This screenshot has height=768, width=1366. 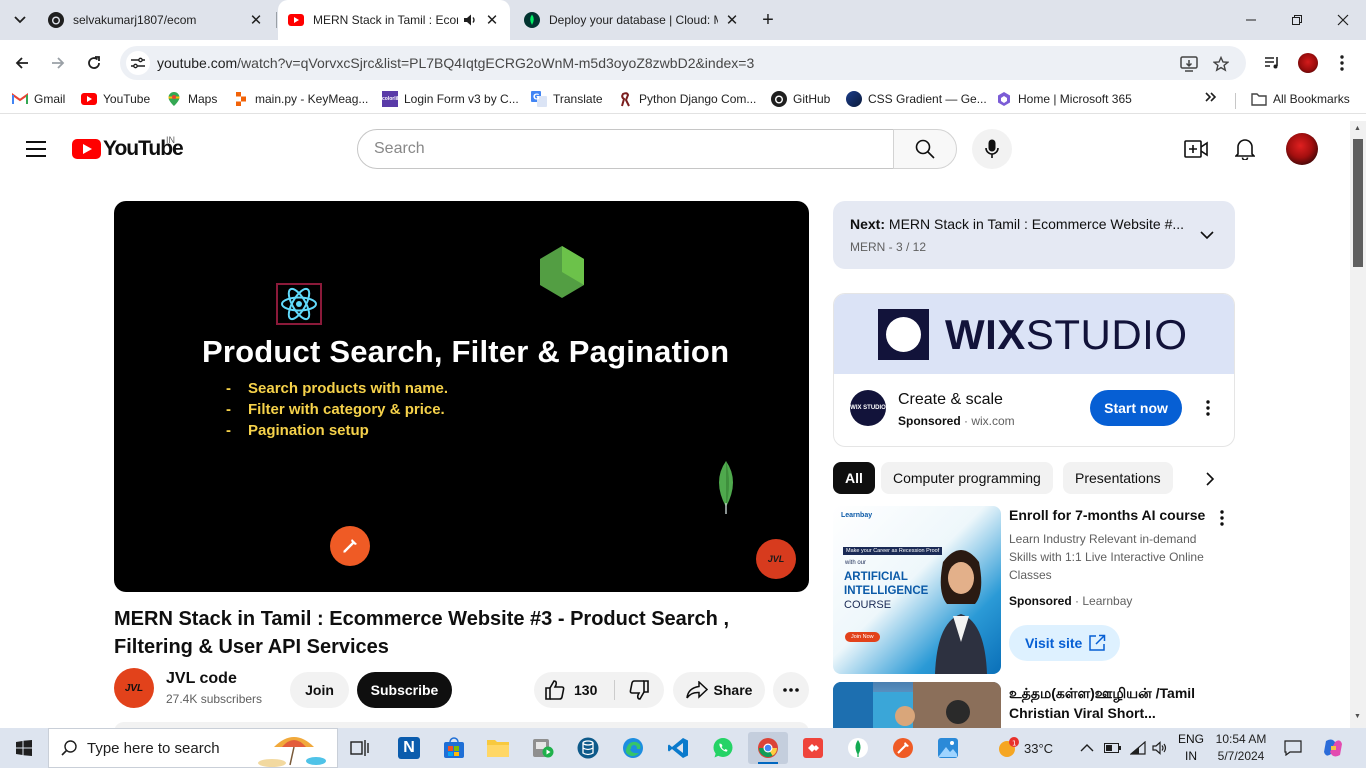 What do you see at coordinates (854, 478) in the screenshot?
I see `chip-all: All` at bounding box center [854, 478].